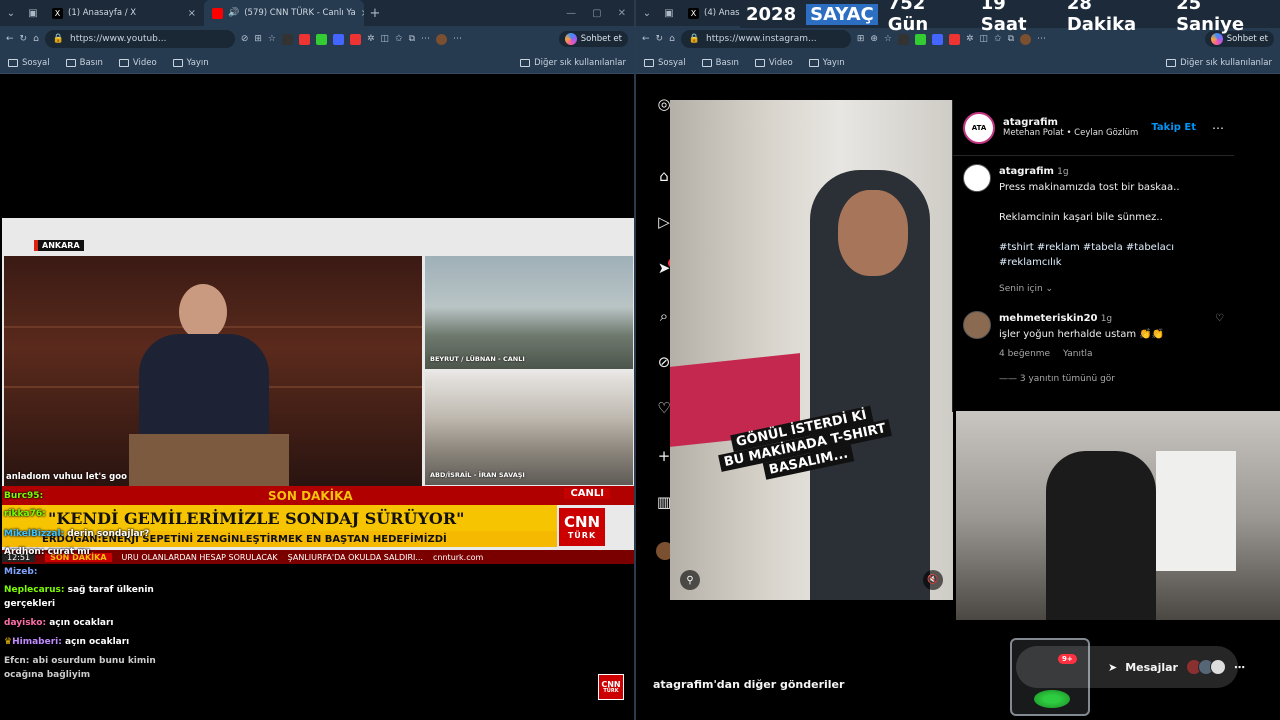  I want to click on folder-icon, so click(649, 62).